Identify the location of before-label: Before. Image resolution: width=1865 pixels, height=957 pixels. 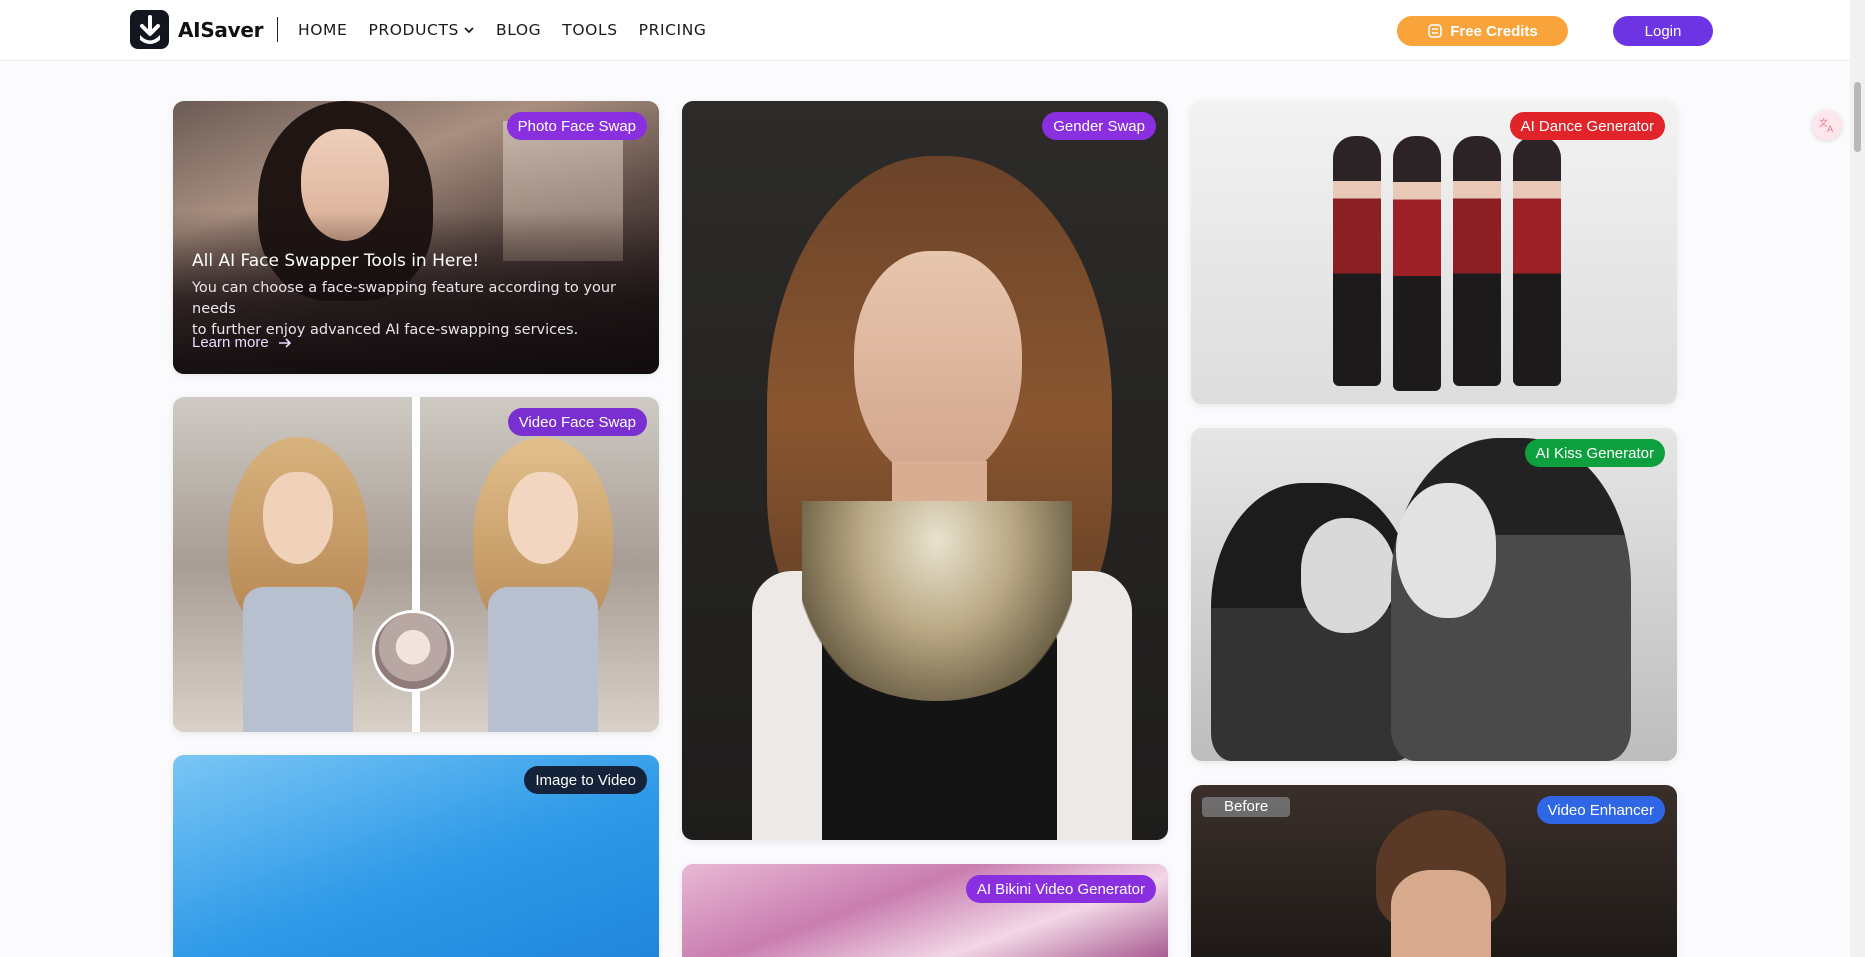
(1246, 807).